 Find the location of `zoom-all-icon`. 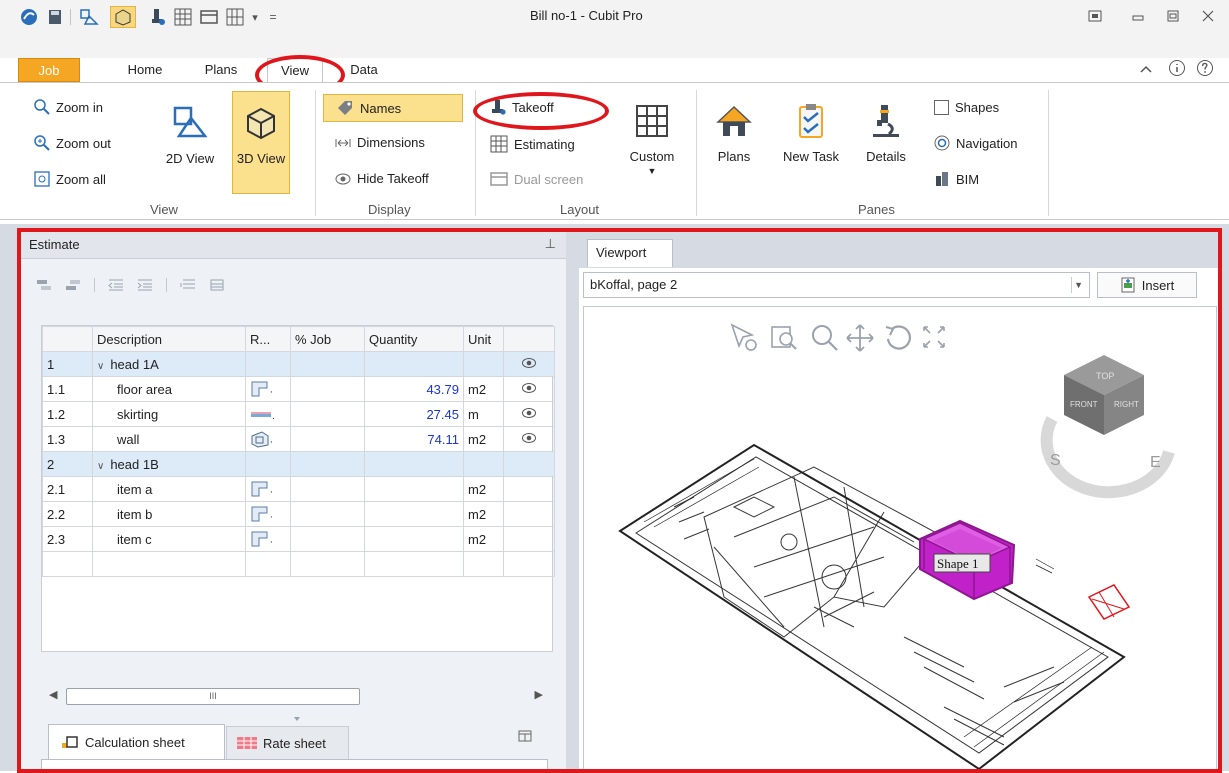

zoom-all-icon is located at coordinates (42, 179).